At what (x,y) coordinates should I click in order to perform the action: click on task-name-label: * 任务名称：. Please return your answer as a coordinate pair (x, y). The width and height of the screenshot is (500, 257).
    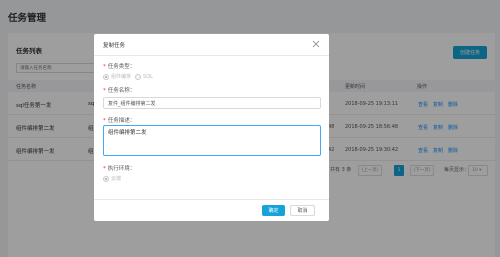
    Looking at the image, I should click on (119, 91).